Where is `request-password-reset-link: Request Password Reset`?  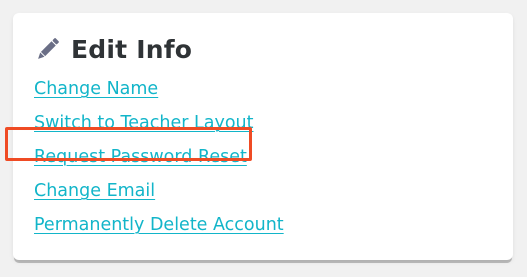 request-password-reset-link: Request Password Reset is located at coordinates (159, 160).